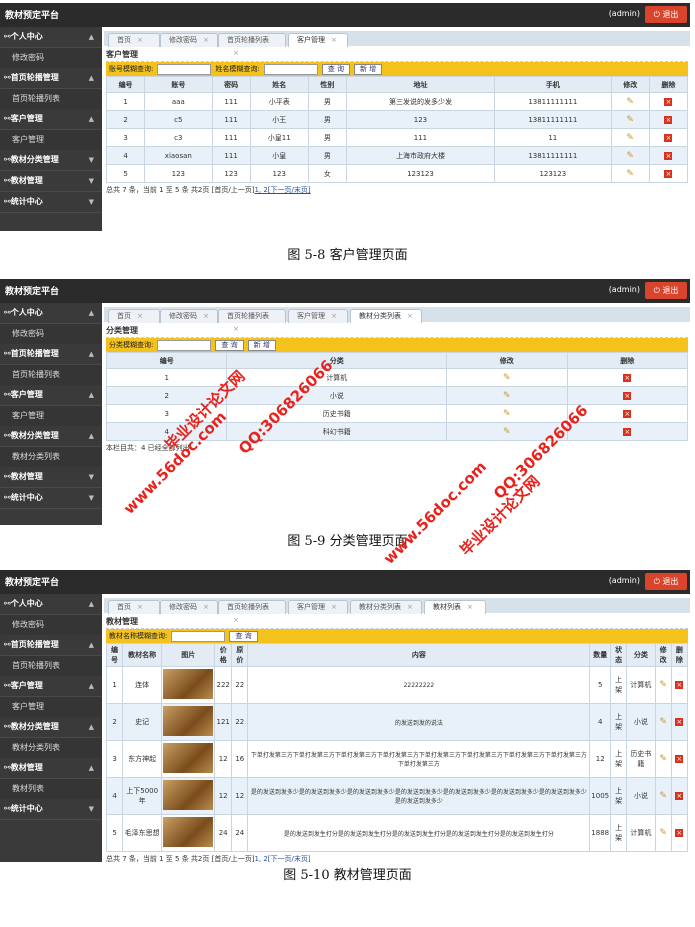 The width and height of the screenshot is (695, 927). Describe the element at coordinates (51, 160) in the screenshot. I see `sidebar-item: ⚯教材分类管理 ▼` at that location.